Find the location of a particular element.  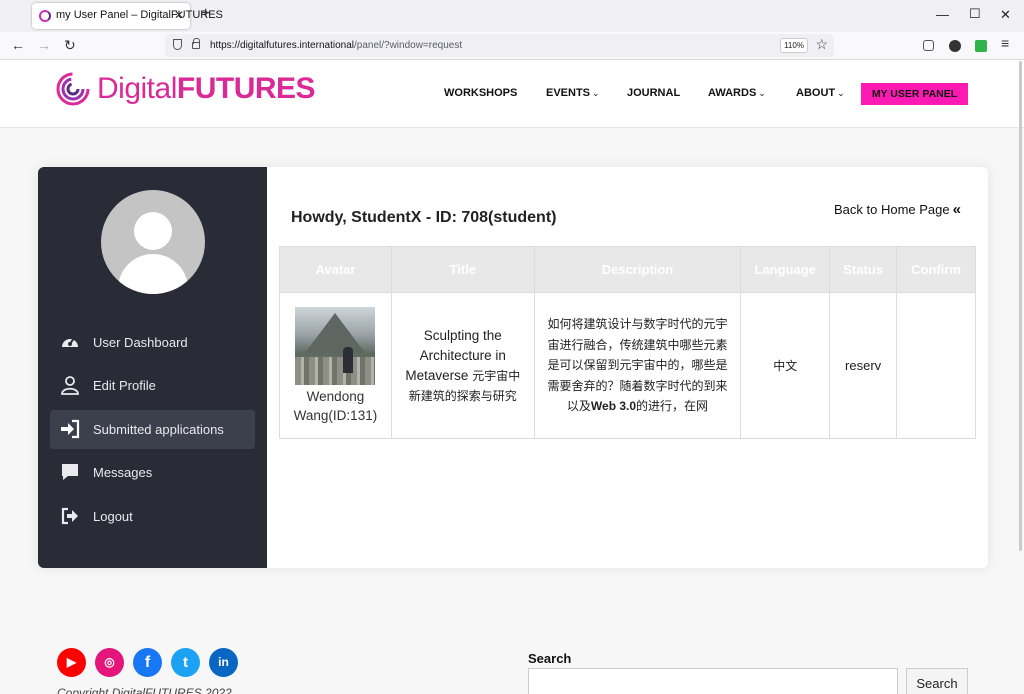

column-header: Language is located at coordinates (785, 269).